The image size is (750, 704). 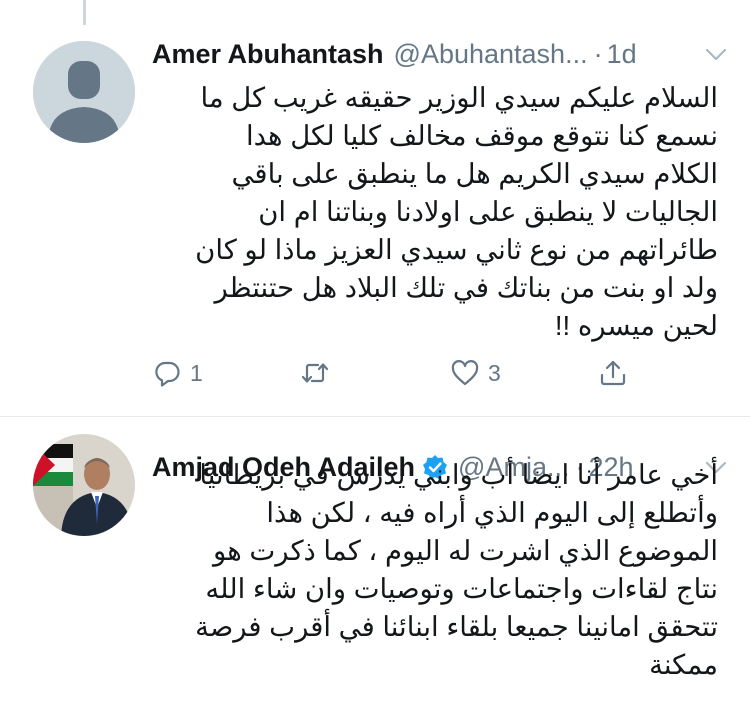 I want to click on retweet-button, so click(x=319, y=373).